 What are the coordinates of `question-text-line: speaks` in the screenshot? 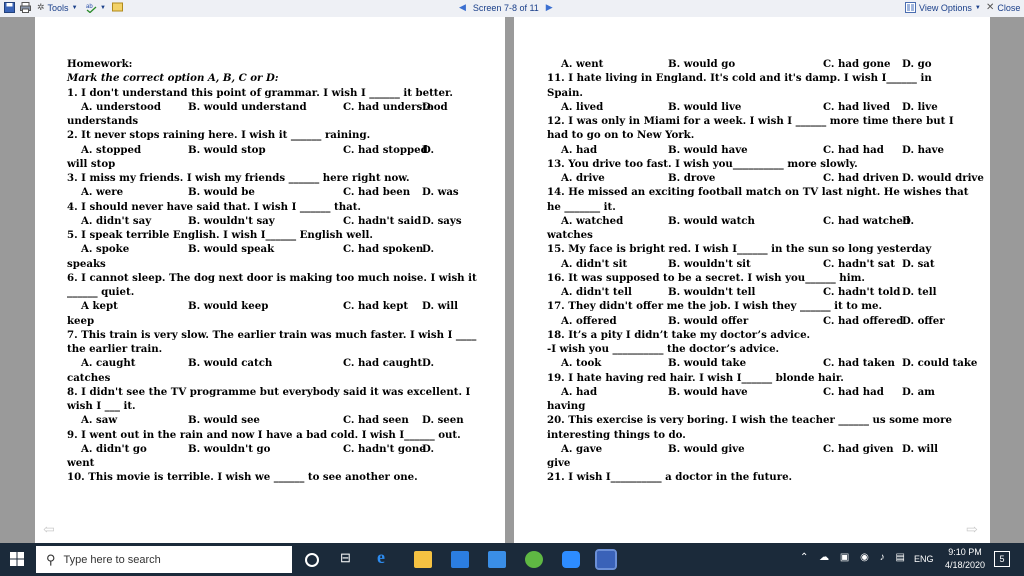 It's located at (86, 263).